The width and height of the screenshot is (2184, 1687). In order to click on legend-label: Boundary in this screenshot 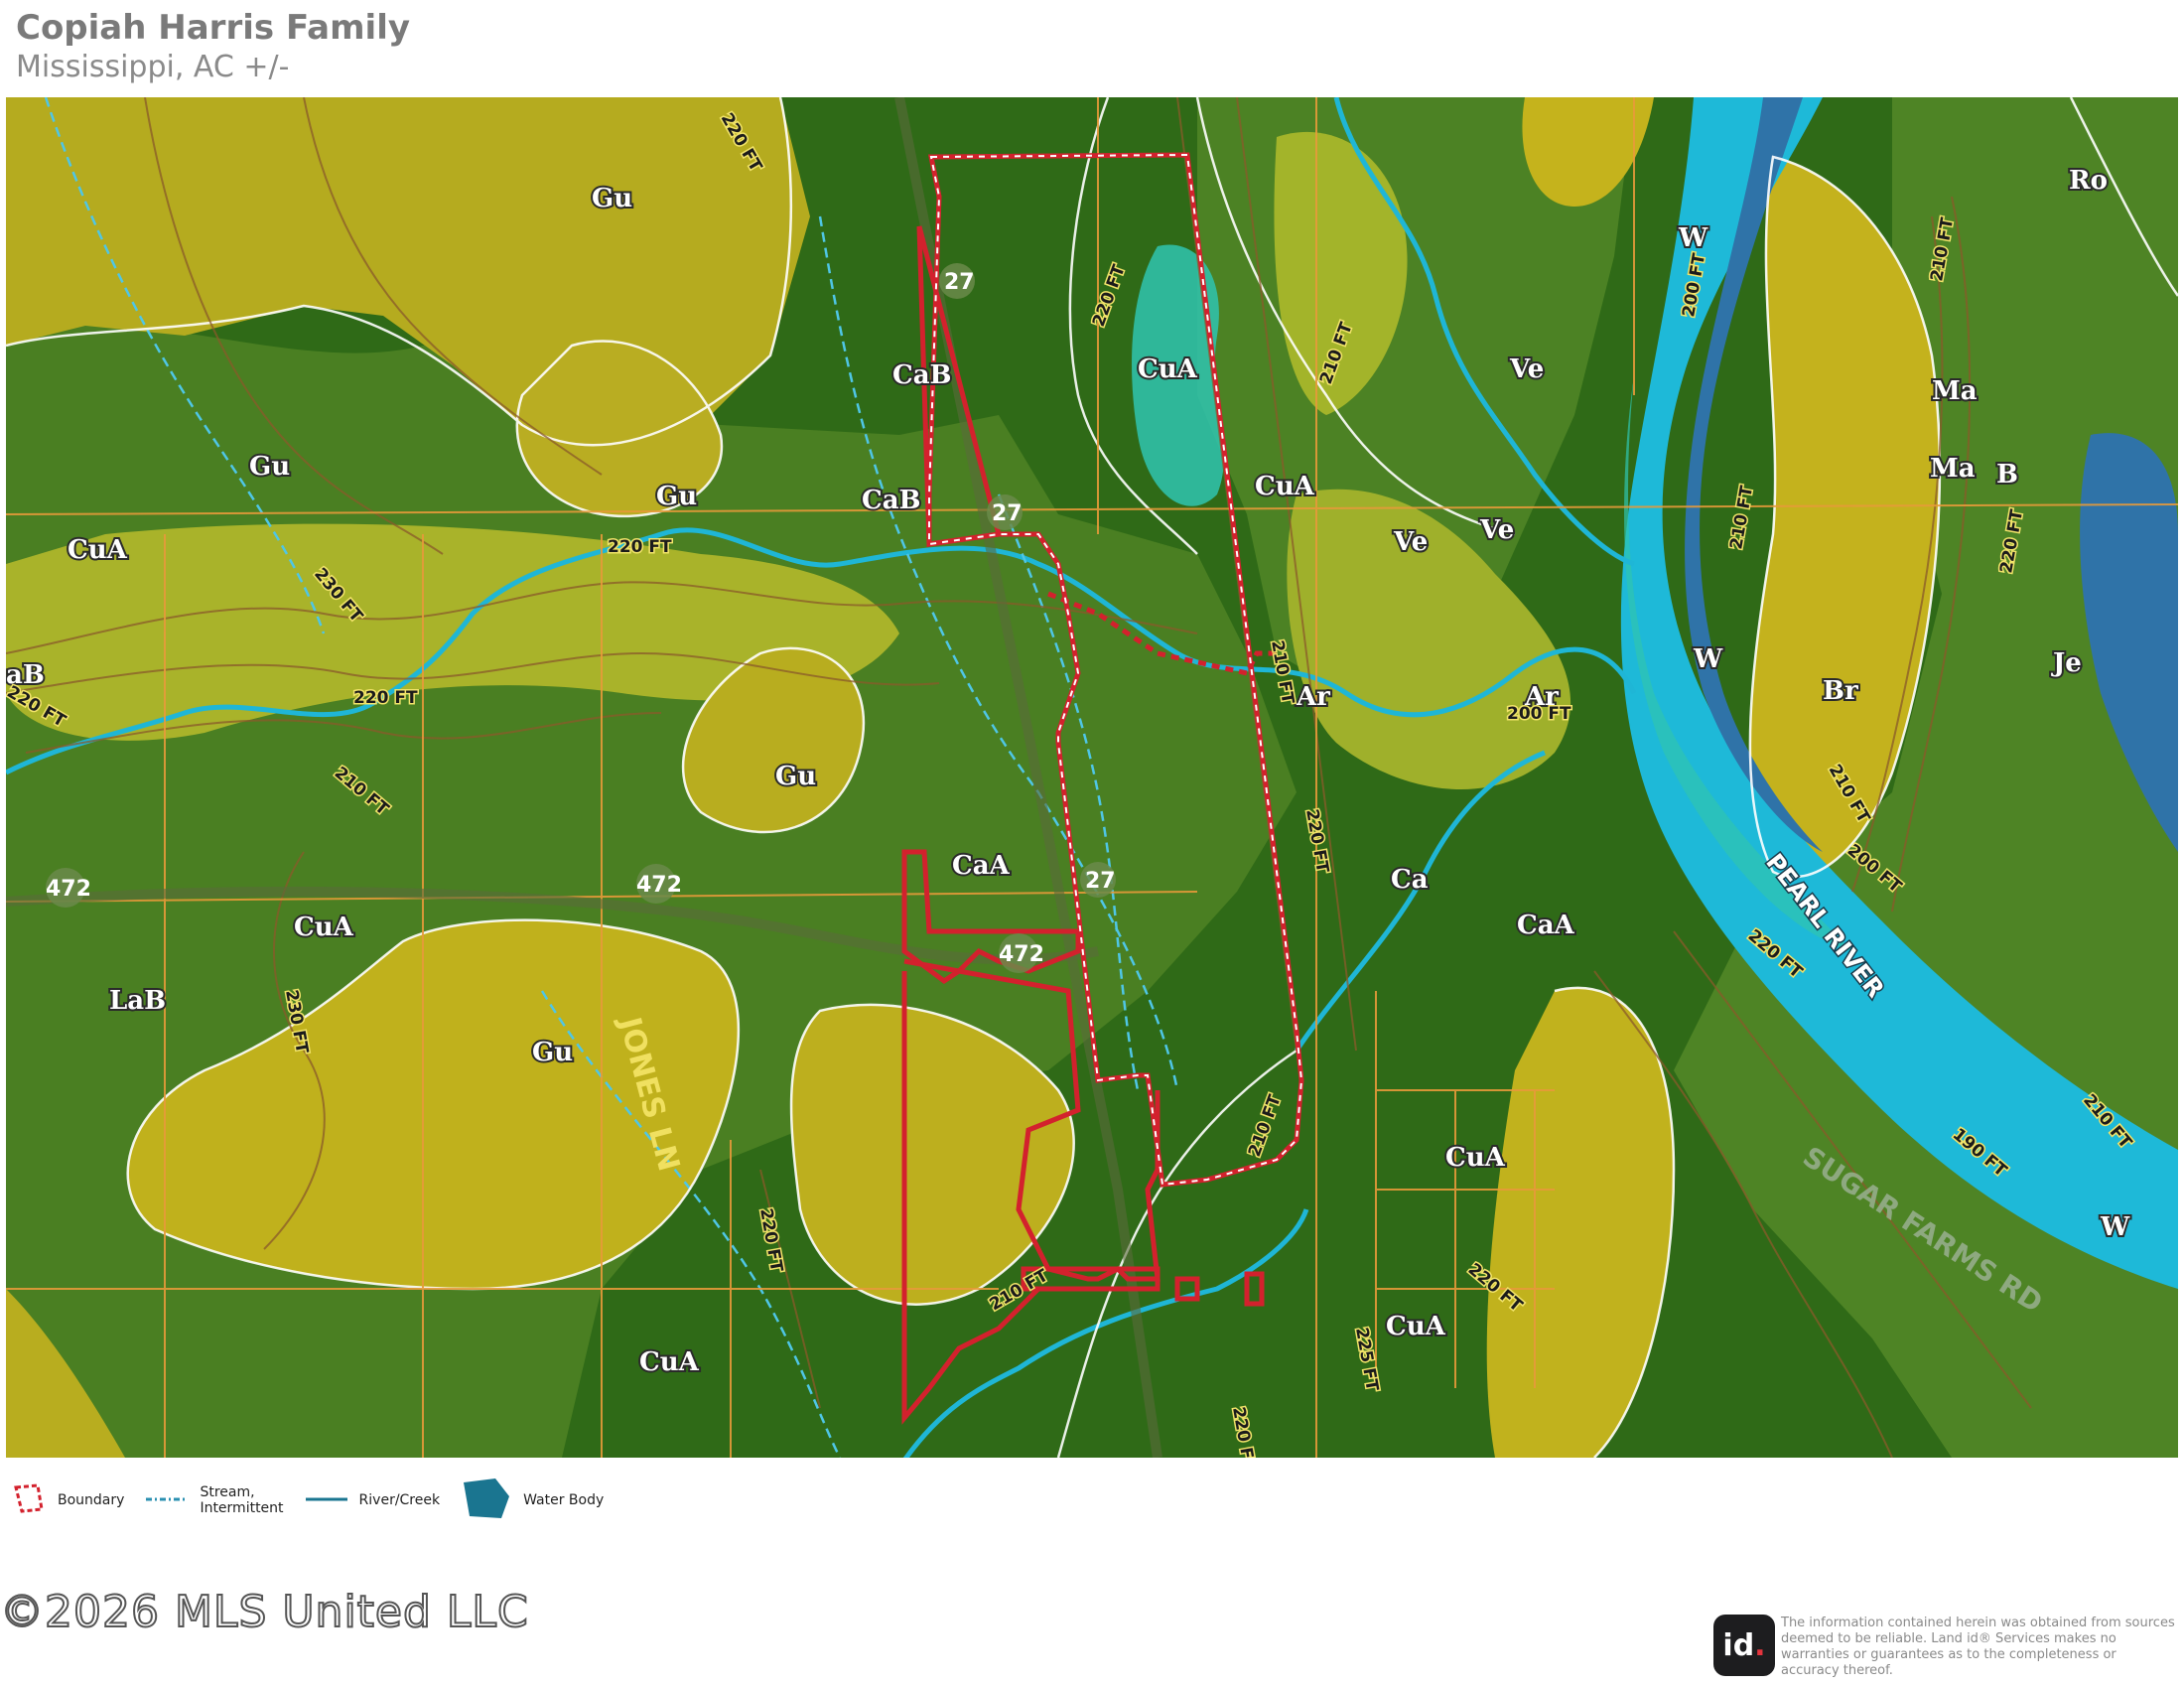, I will do `click(91, 1500)`.